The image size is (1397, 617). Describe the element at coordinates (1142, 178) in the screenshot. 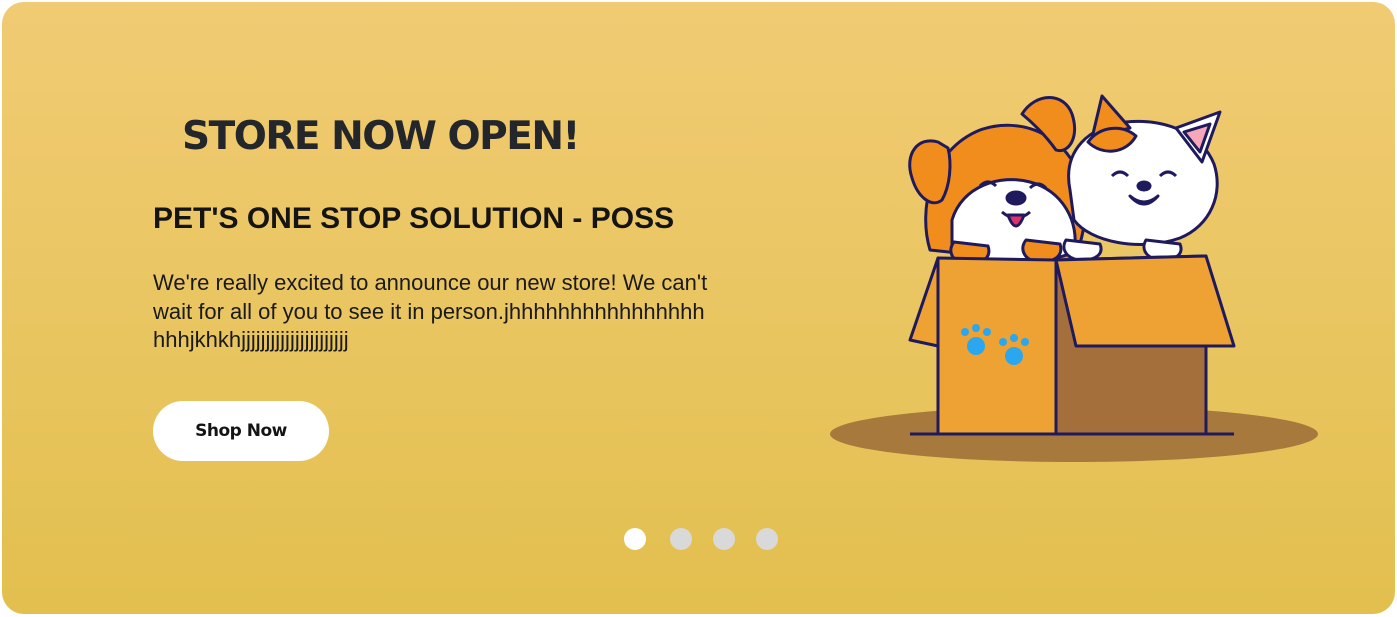

I see `kitten-figure` at that location.